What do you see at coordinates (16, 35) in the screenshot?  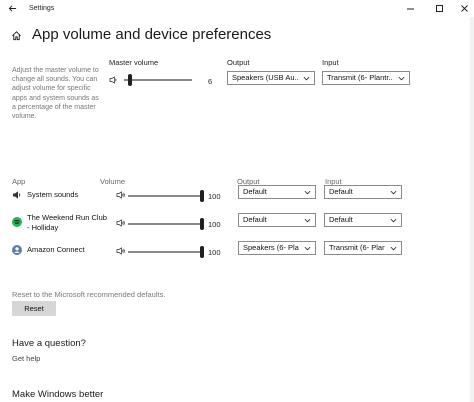 I see `home-icon` at bounding box center [16, 35].